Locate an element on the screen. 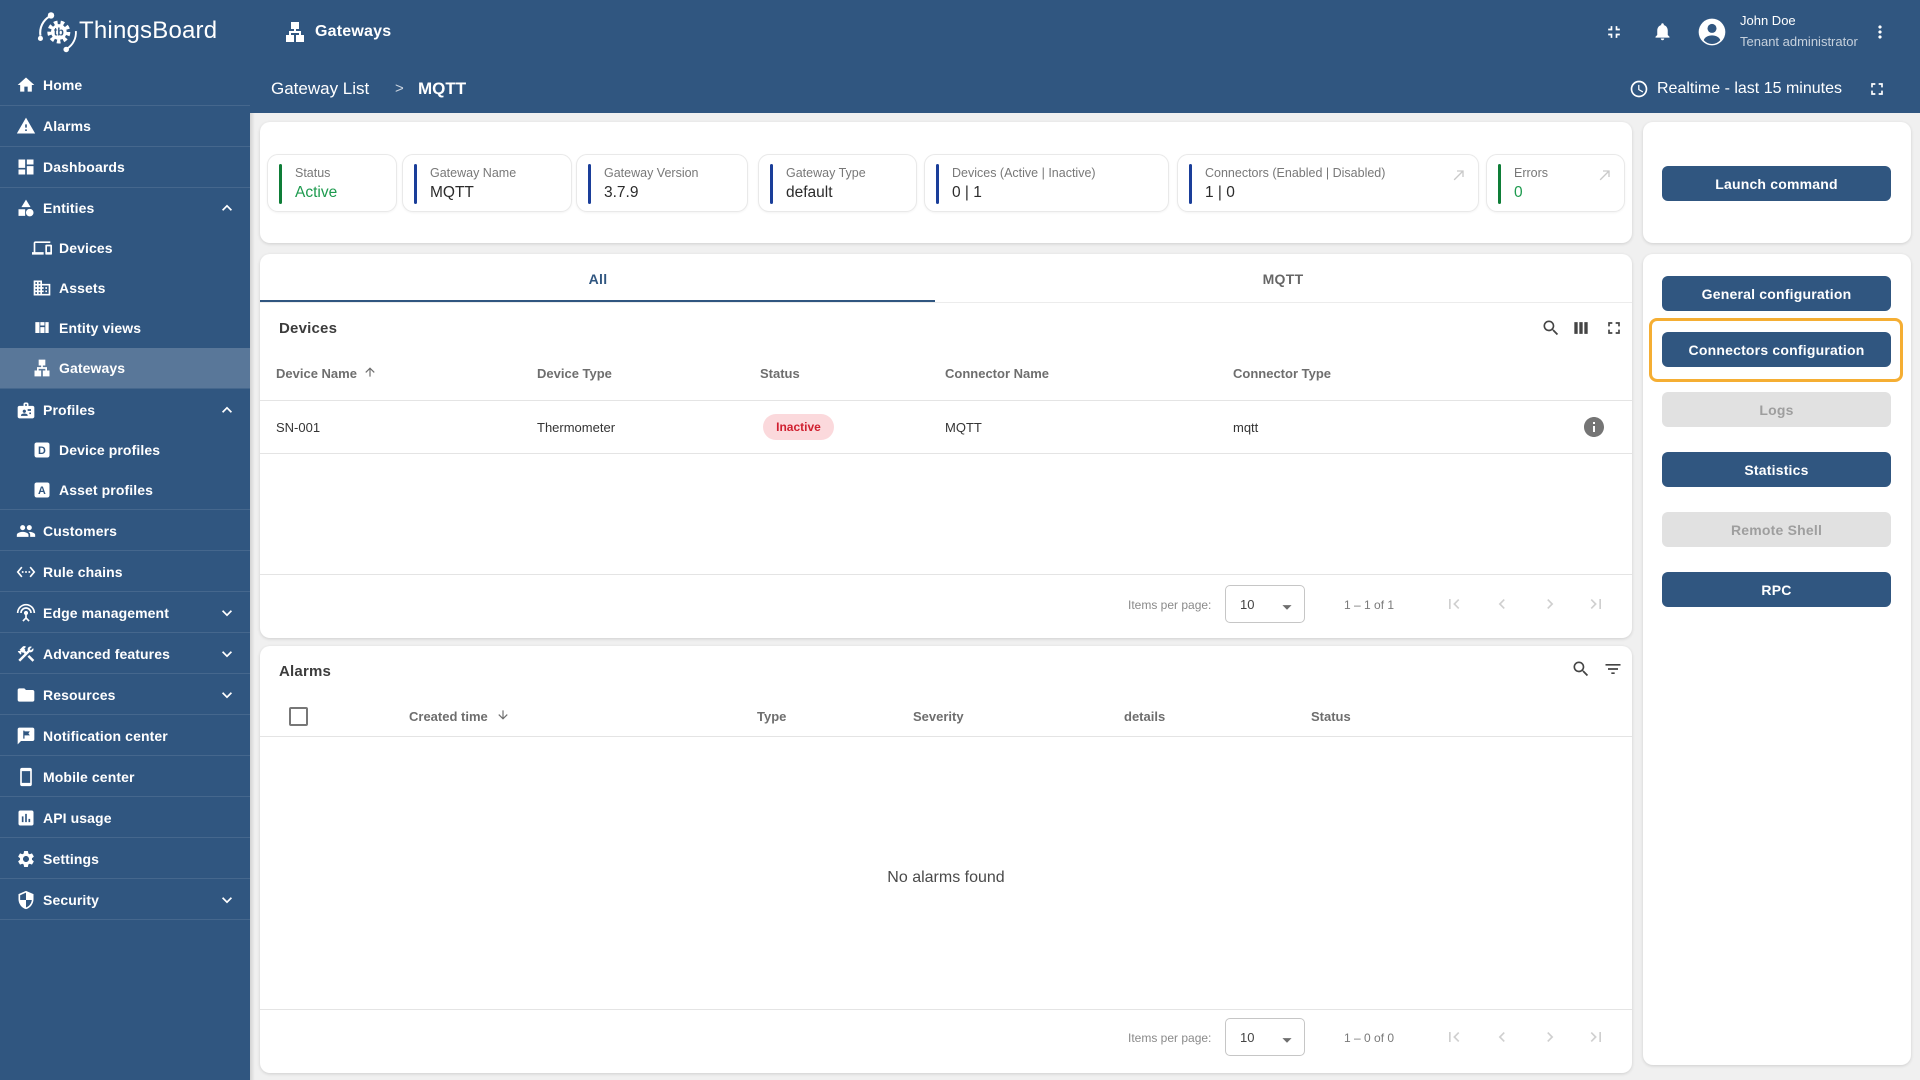 The height and width of the screenshot is (1080, 1920). svg-text: A is located at coordinates (42, 491).